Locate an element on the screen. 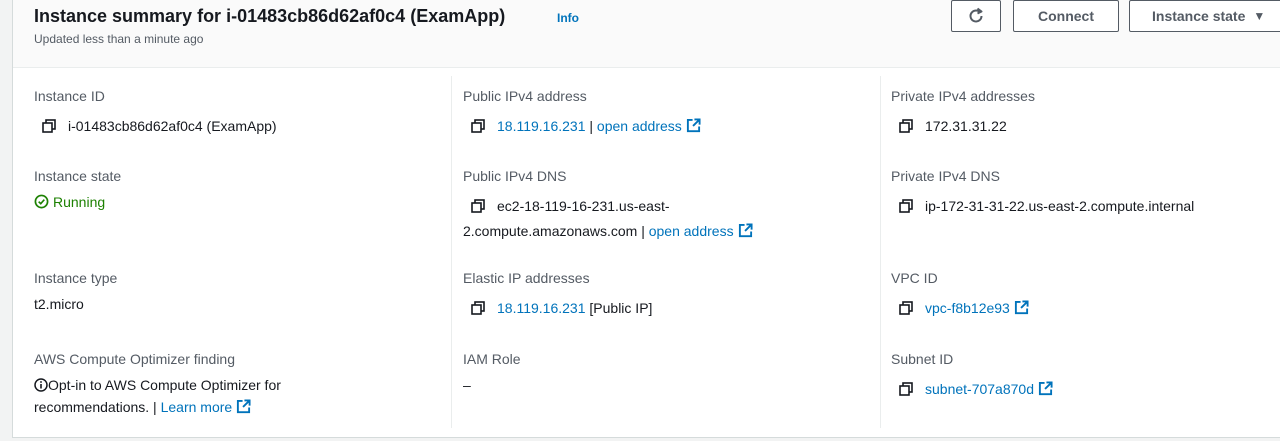 Image resolution: width=1280 pixels, height=441 pixels. subnet-id-link: subnet-707a870d is located at coordinates (979, 389).